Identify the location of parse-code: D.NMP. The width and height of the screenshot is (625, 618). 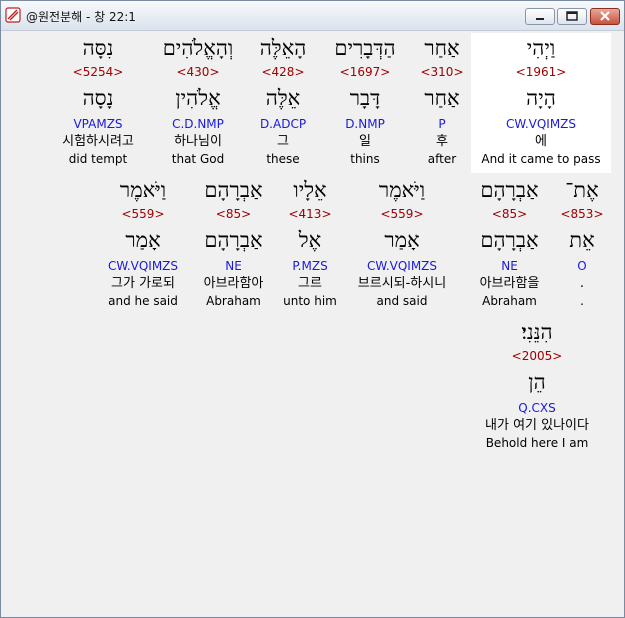
(365, 124).